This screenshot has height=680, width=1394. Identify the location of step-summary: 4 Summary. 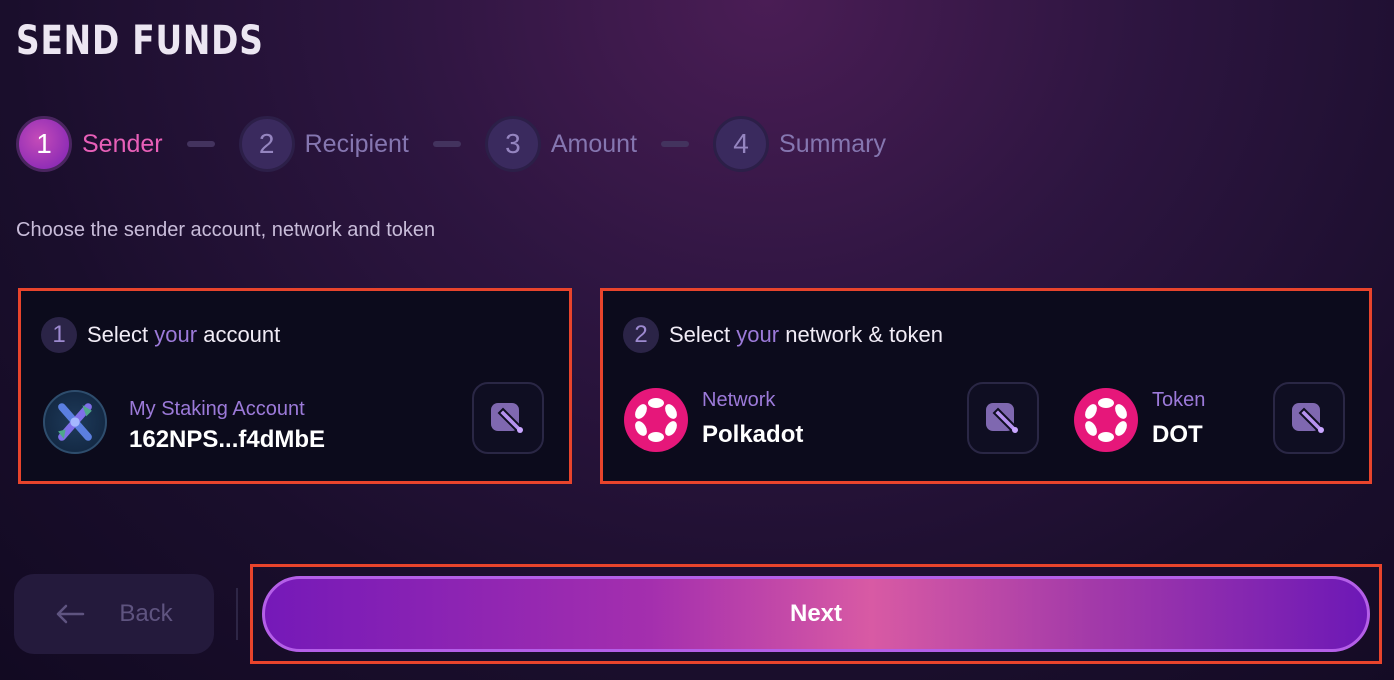
(799, 144).